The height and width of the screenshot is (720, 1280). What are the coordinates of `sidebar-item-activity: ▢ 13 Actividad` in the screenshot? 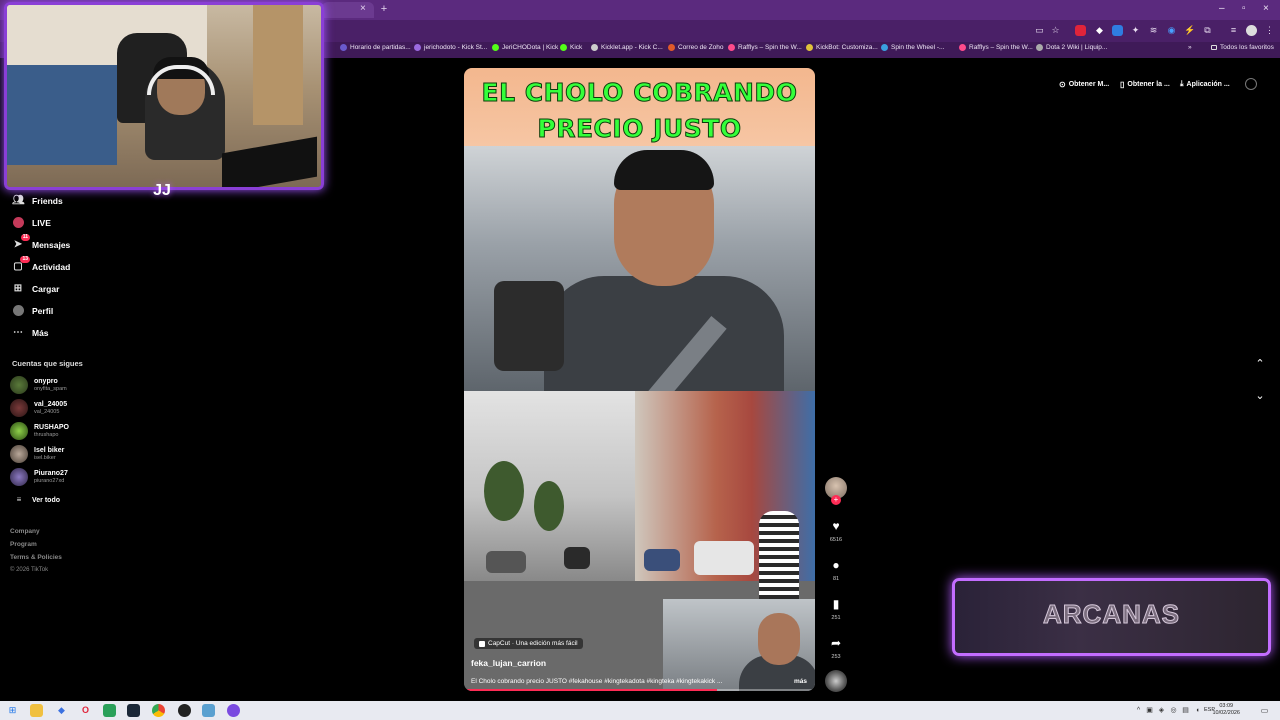 It's located at (41, 264).